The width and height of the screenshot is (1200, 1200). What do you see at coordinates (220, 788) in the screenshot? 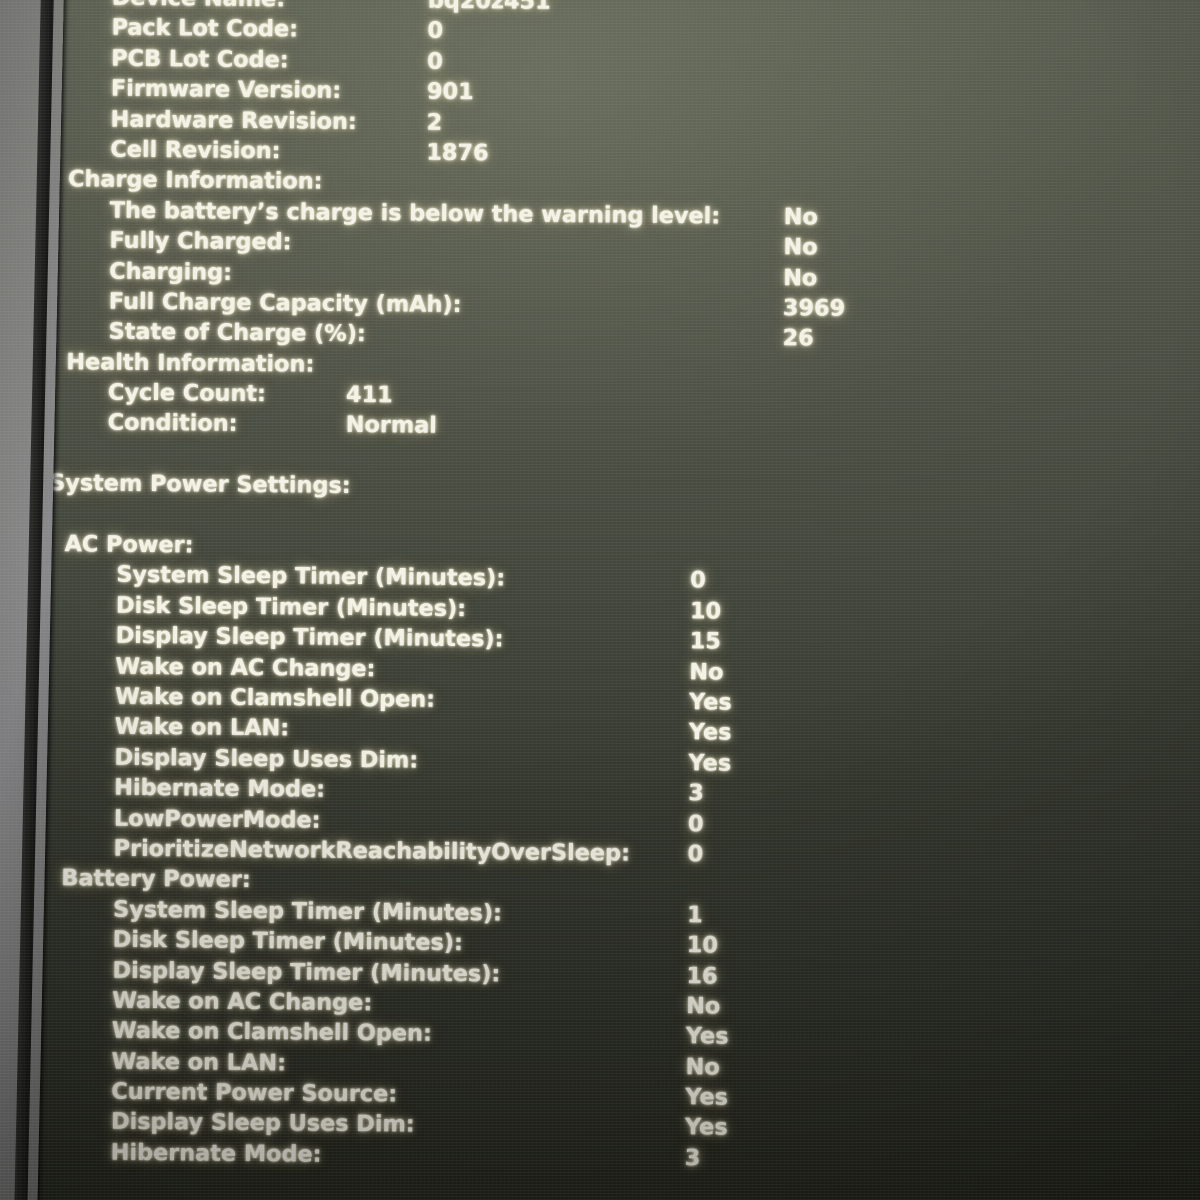
I see `label-ac-hibernate-mode: Hibernate Mode:` at bounding box center [220, 788].